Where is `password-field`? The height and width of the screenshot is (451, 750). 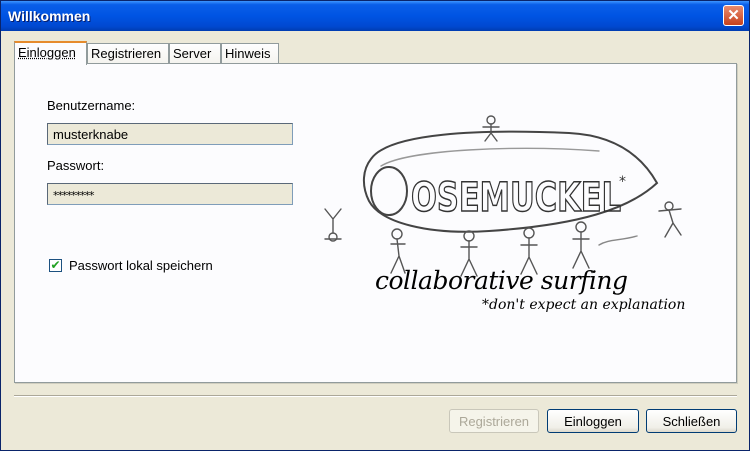
password-field is located at coordinates (170, 194).